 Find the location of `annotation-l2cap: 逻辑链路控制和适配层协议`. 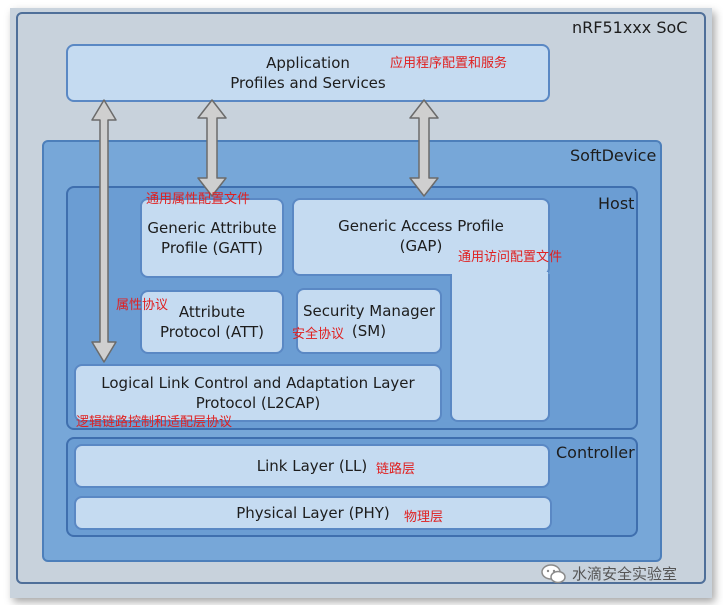

annotation-l2cap: 逻辑链路控制和适配层协议 is located at coordinates (154, 422).